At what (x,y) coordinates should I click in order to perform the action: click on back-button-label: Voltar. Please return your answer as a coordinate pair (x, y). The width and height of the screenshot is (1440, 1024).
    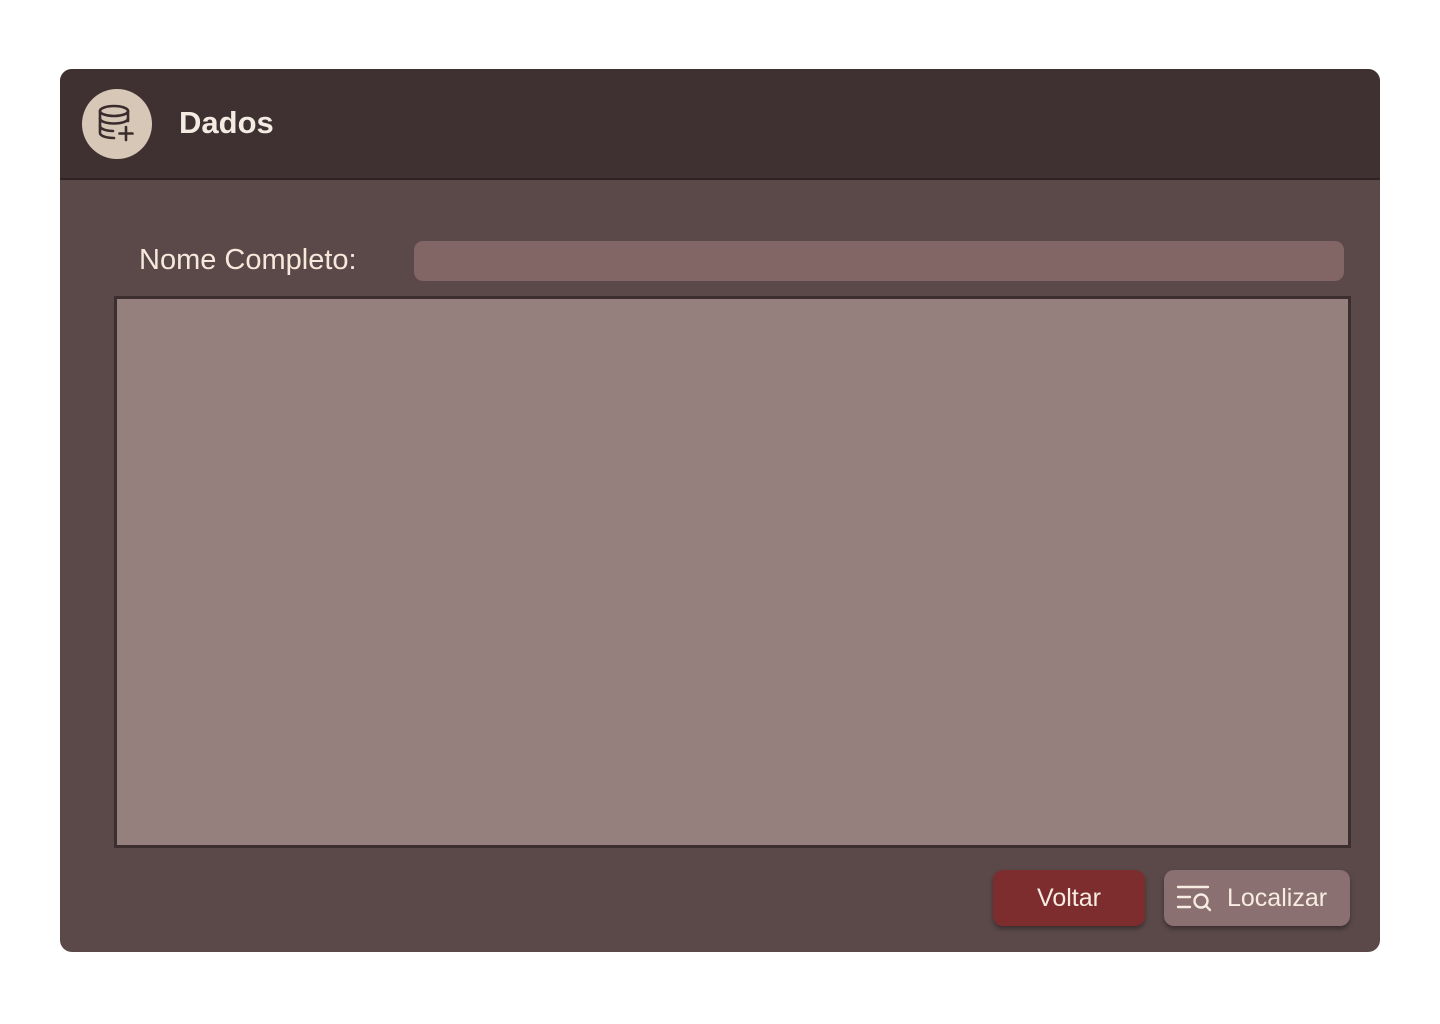
    Looking at the image, I should click on (1069, 897).